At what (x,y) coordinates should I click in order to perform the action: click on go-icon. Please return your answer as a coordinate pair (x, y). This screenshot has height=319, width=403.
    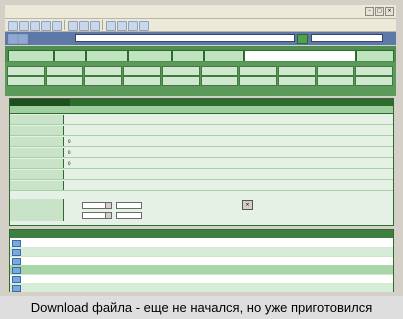
    Looking at the image, I should click on (302, 39).